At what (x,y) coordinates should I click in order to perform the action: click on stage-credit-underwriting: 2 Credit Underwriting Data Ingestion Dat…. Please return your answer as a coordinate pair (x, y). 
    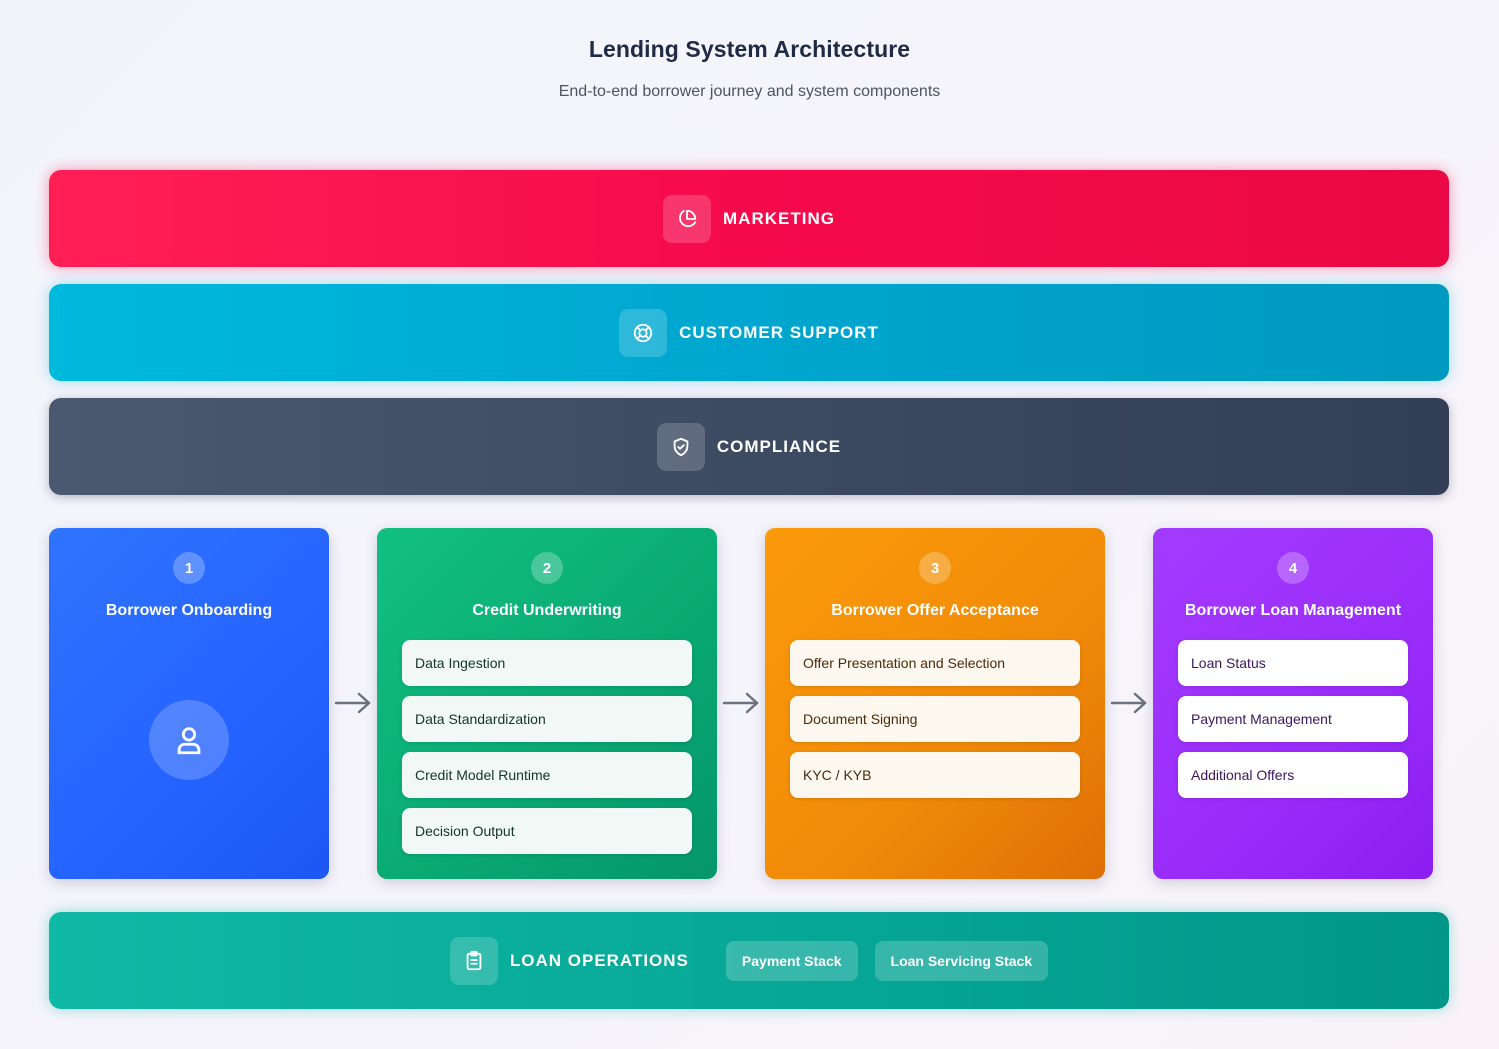
    Looking at the image, I should click on (547, 703).